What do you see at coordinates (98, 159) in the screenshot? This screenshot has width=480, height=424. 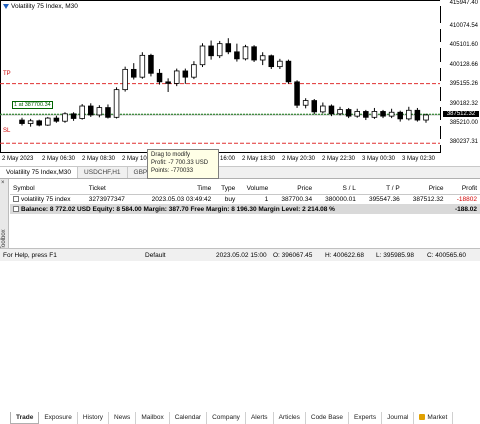 I see `time-tick-label: 2 May 08:30` at bounding box center [98, 159].